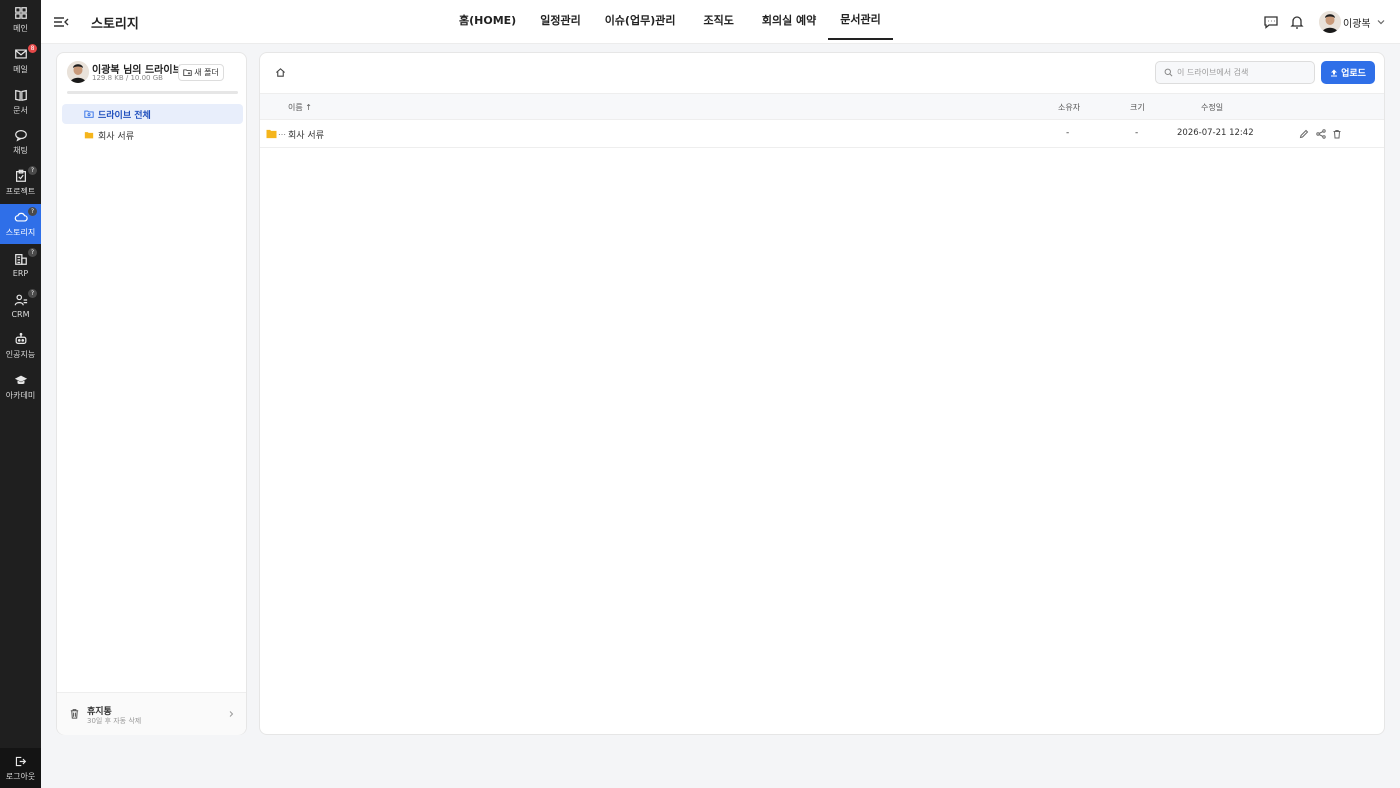  I want to click on chevron-down-icon, so click(1381, 22).